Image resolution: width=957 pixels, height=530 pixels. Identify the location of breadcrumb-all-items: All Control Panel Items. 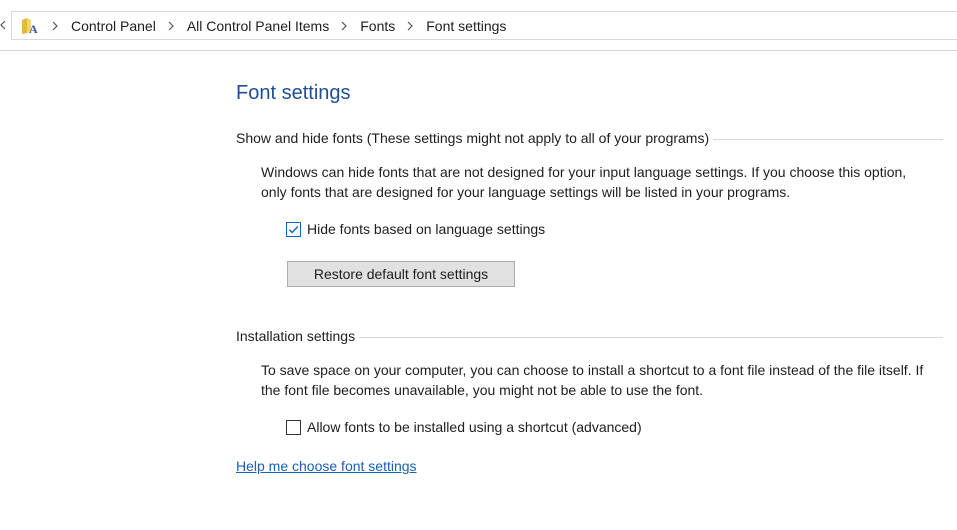
(258, 26).